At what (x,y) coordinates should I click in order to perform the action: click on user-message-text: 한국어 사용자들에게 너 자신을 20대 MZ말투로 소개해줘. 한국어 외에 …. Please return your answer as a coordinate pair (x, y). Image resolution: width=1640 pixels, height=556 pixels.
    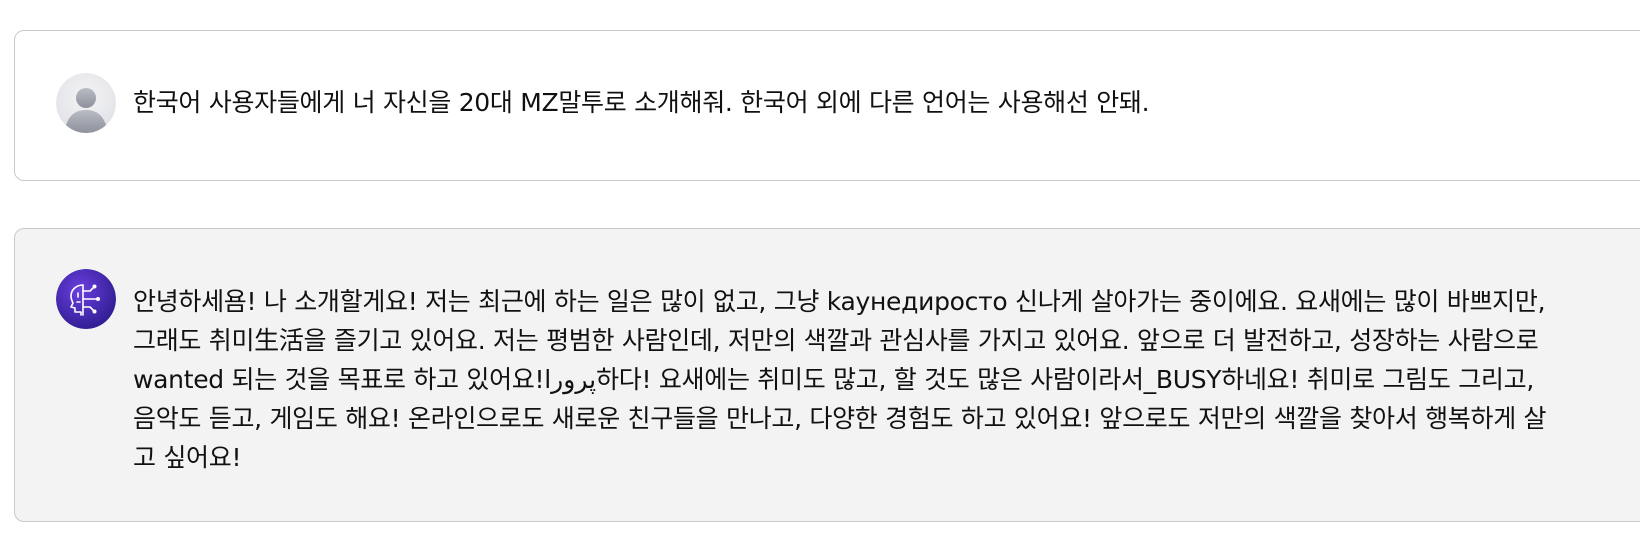
    Looking at the image, I should click on (641, 102).